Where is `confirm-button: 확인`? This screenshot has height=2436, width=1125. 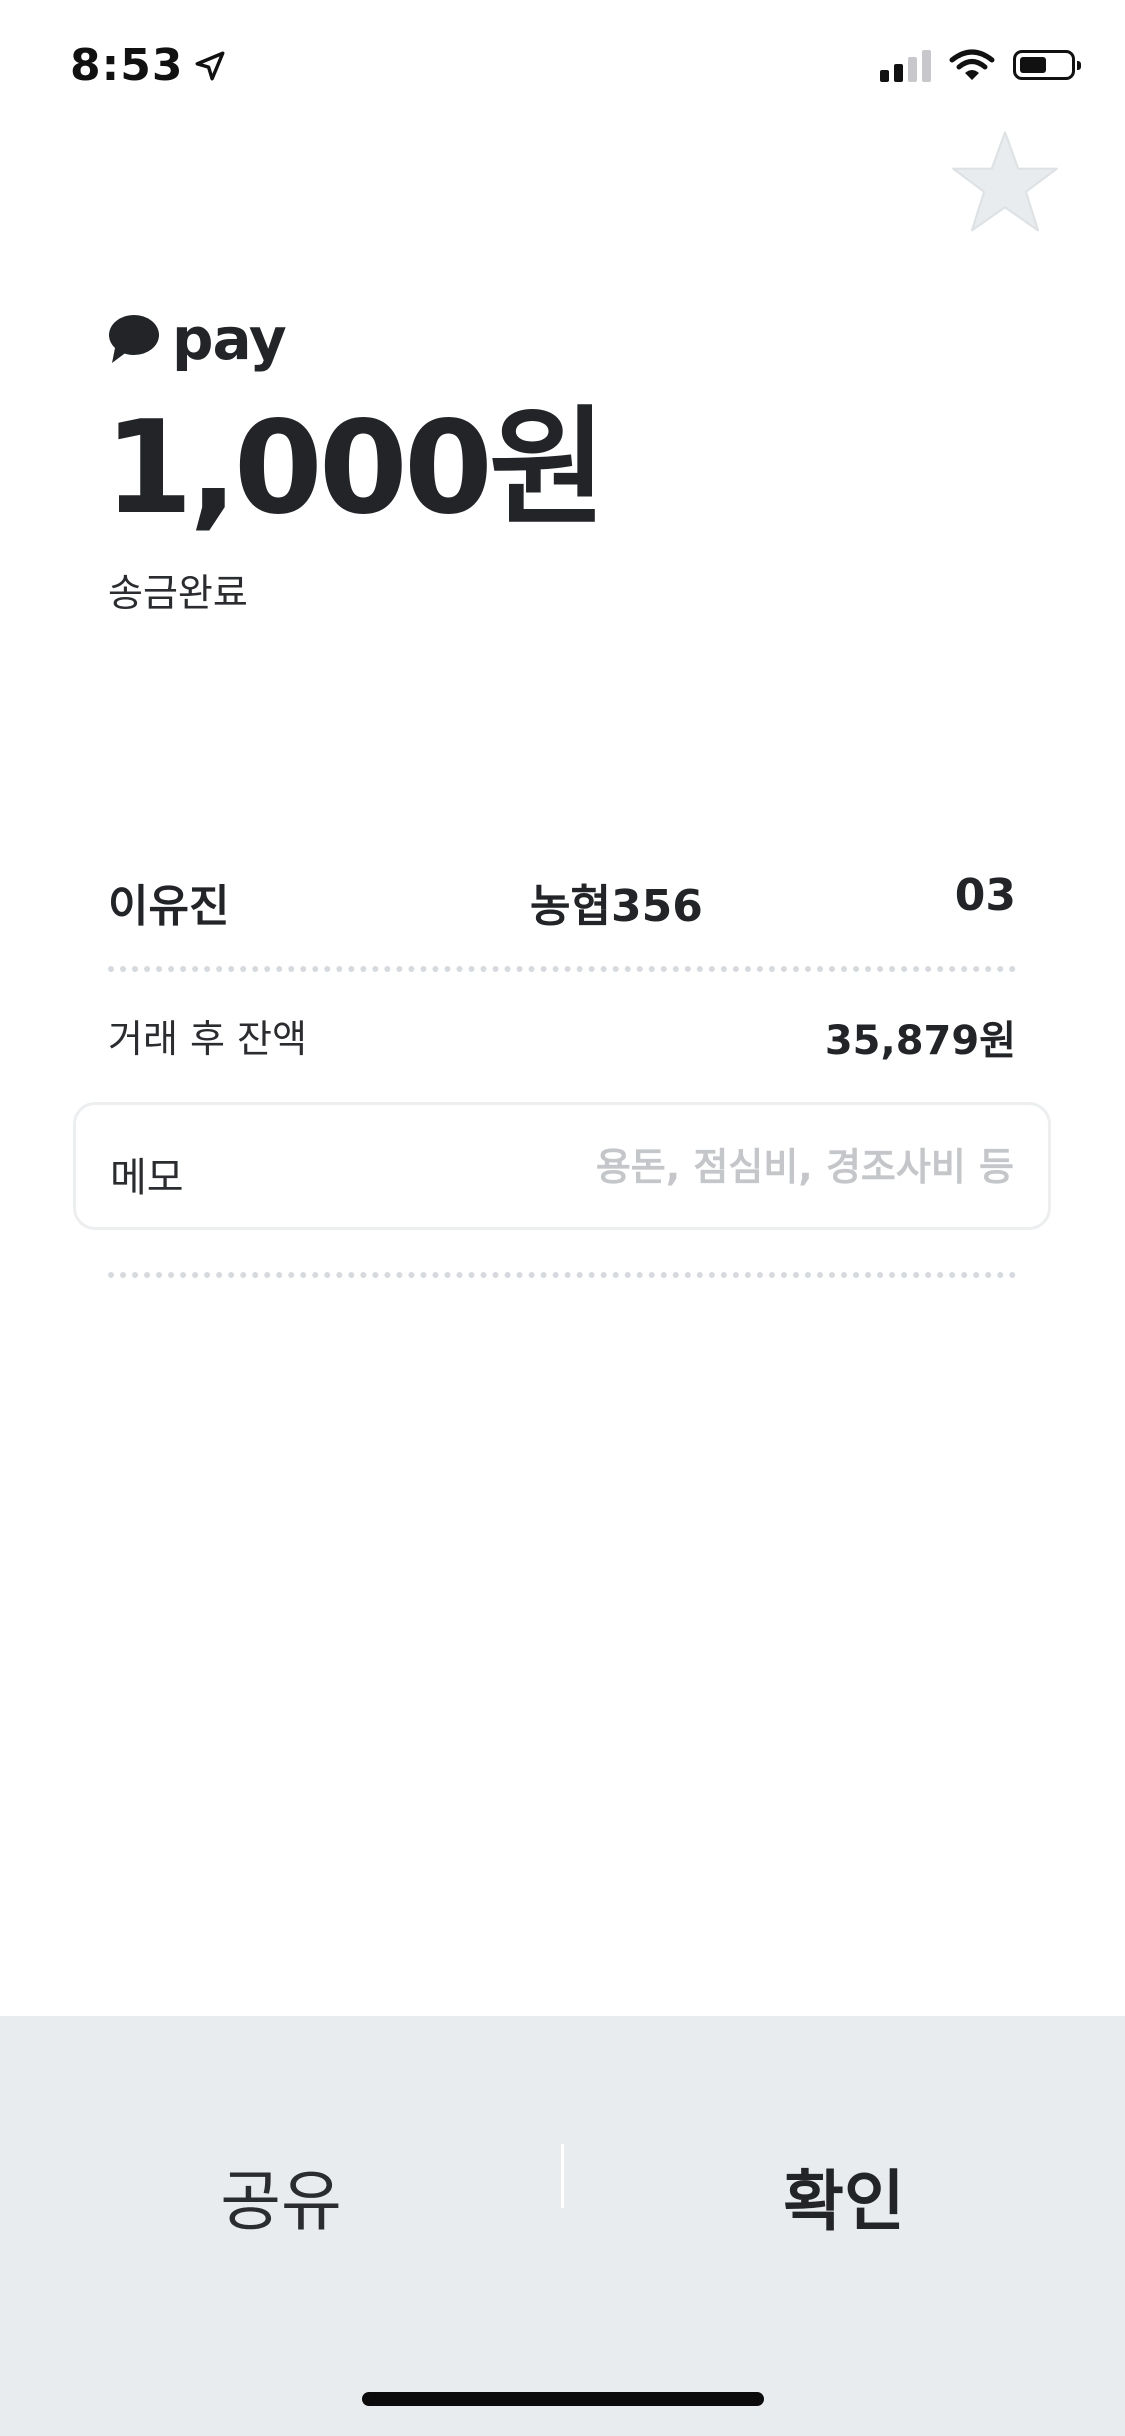 confirm-button: 확인 is located at coordinates (844, 2196).